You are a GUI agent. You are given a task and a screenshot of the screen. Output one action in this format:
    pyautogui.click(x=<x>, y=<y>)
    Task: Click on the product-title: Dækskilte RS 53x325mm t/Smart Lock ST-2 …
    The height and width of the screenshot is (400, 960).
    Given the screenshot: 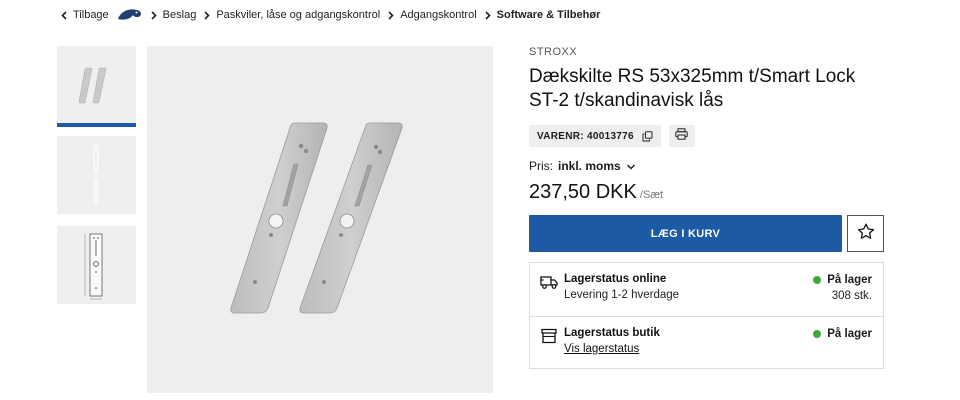 What is the action you would take?
    pyautogui.click(x=706, y=89)
    